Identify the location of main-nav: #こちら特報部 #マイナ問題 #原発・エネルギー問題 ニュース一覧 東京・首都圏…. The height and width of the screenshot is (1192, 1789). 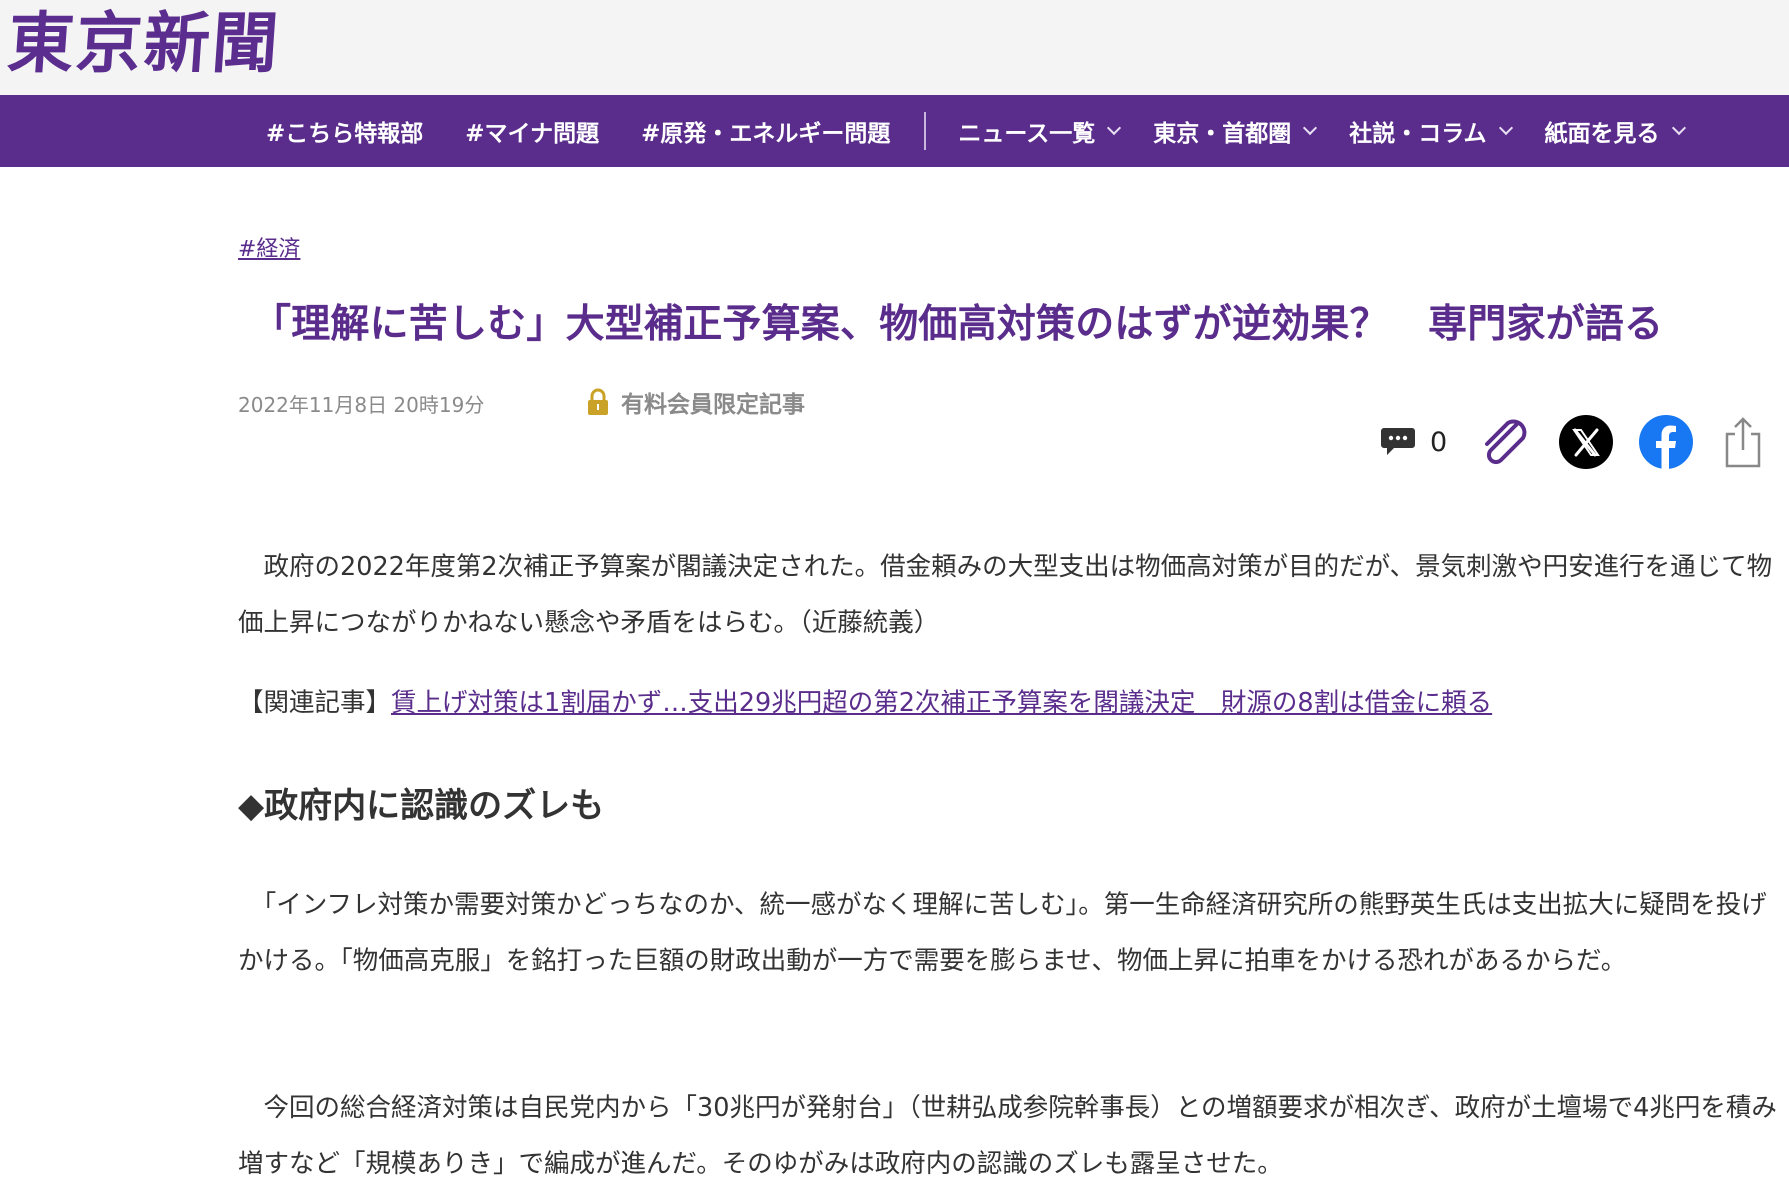
(894, 131).